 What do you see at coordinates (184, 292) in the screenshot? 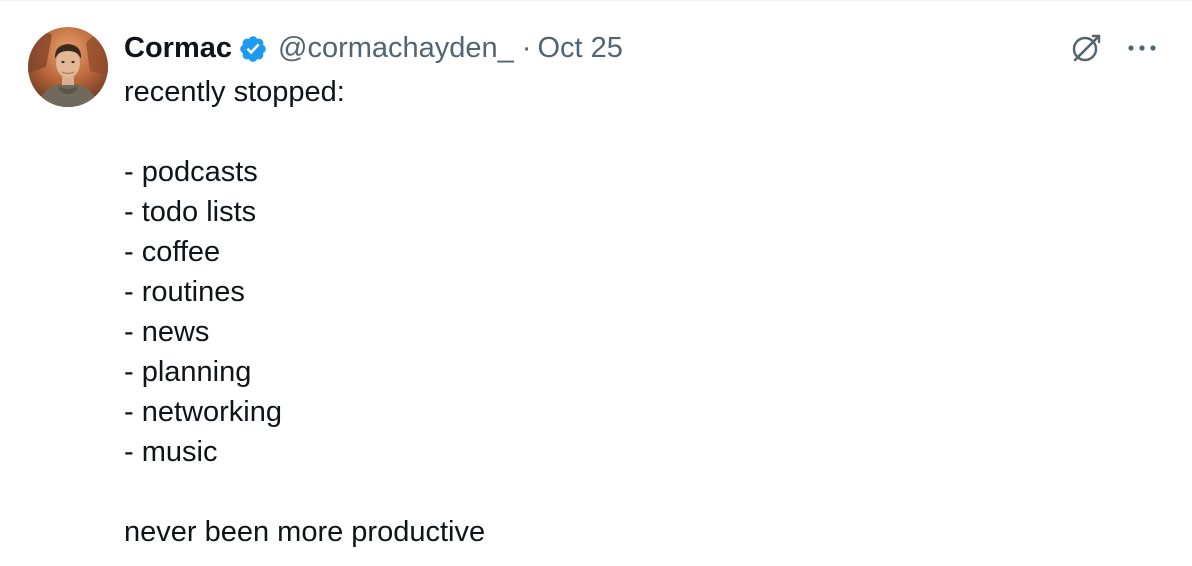
I see `list-item: - routines` at bounding box center [184, 292].